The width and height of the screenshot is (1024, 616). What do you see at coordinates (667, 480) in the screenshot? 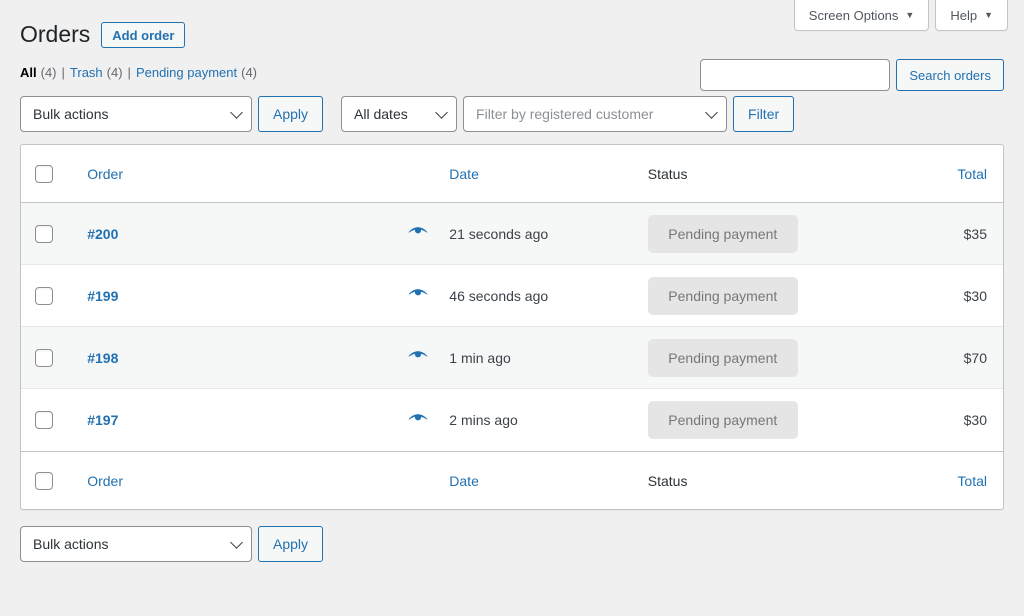
I see `column-footer-status-label: Status` at bounding box center [667, 480].